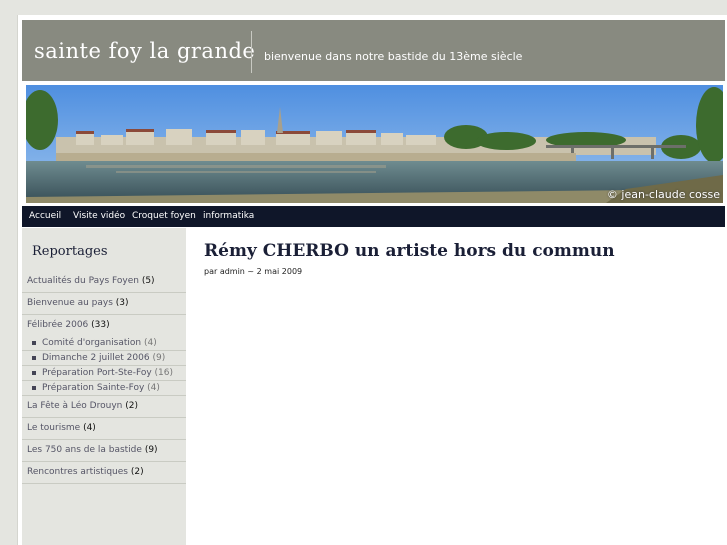 Image resolution: width=727 pixels, height=545 pixels. What do you see at coordinates (53, 428) in the screenshot?
I see `category-label: Le tourisme` at bounding box center [53, 428].